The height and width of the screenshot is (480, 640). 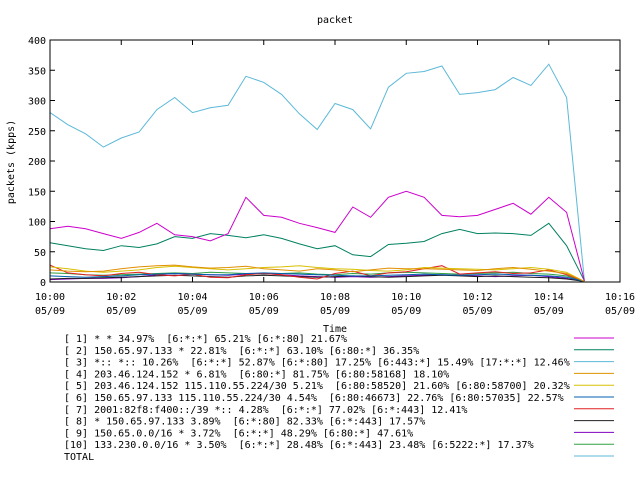 What do you see at coordinates (79, 457) in the screenshot?
I see `legend-label: TOTAL` at bounding box center [79, 457].